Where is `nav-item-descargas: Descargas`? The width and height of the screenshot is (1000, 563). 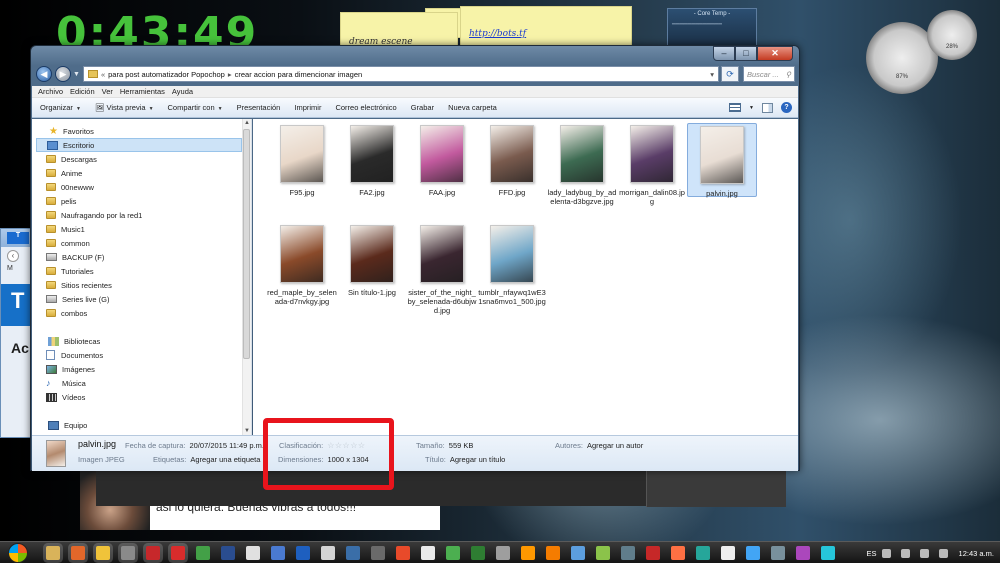 nav-item-descargas: Descargas is located at coordinates (71, 159).